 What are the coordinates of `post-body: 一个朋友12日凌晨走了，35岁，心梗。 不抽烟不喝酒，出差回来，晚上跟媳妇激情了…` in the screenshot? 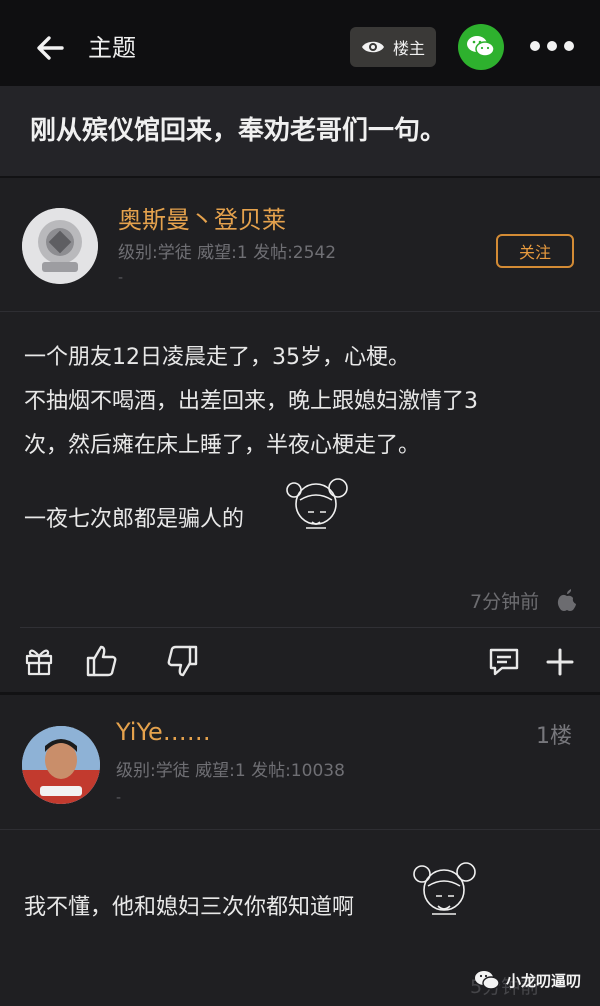 It's located at (251, 402).